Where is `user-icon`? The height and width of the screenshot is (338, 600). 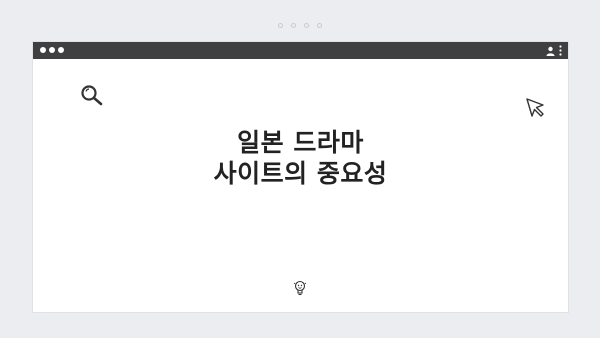
user-icon is located at coordinates (550, 51).